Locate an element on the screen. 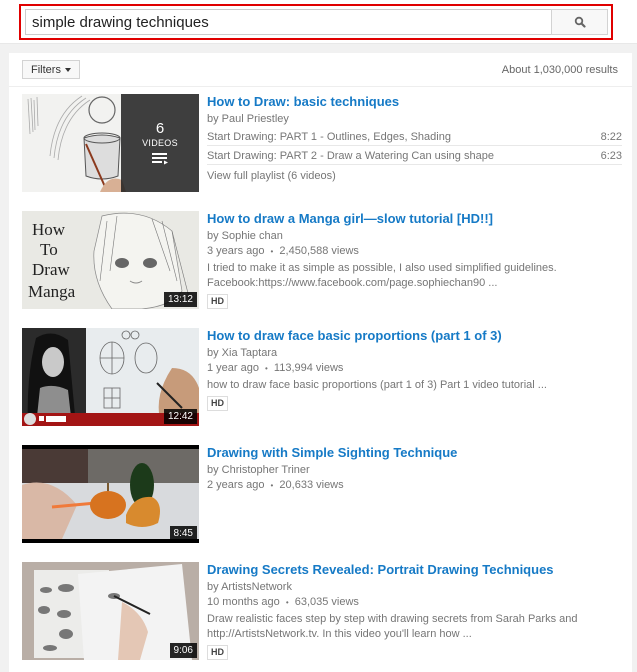  result-channel: by ArtistsNetwork is located at coordinates (414, 587).